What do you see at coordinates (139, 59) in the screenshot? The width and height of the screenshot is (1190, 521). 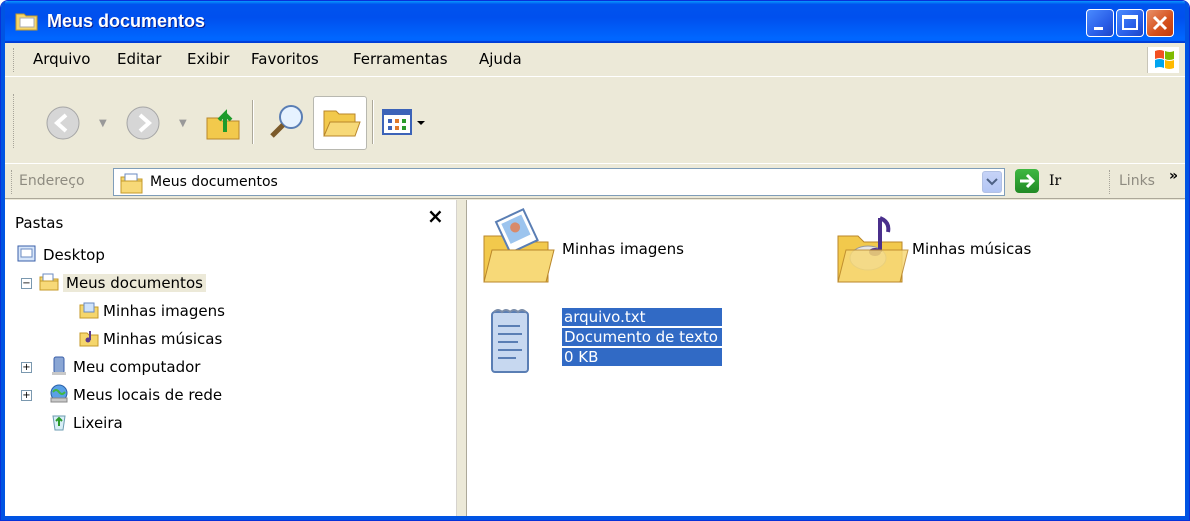 I see `menu-editar: Editar` at bounding box center [139, 59].